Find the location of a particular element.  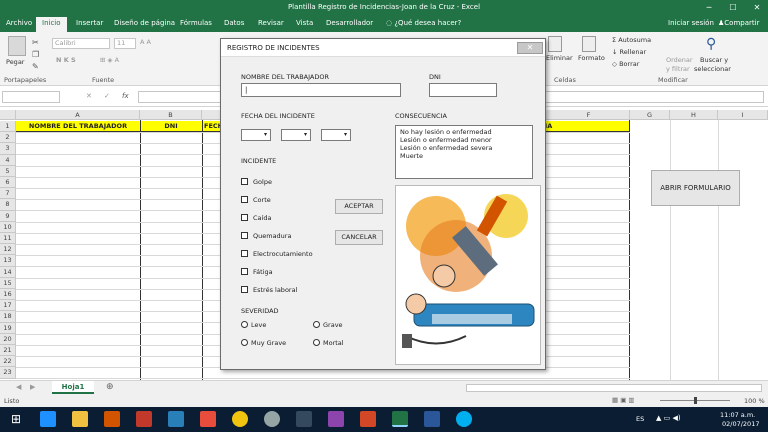

checkbox-label: Fátiga is located at coordinates (263, 272).